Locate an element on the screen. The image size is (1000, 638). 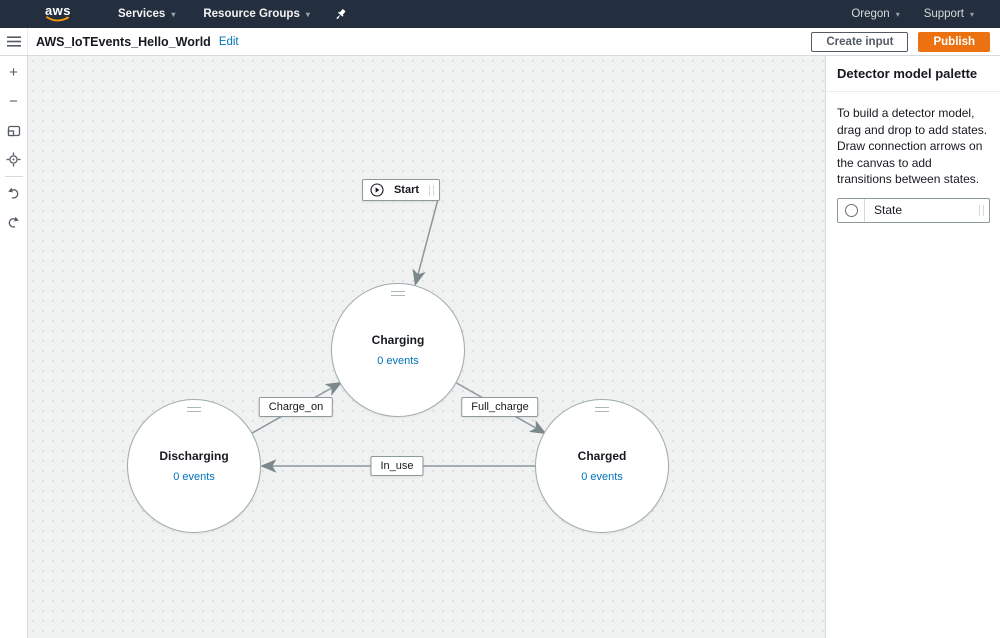
state-name: Discharging is located at coordinates (194, 456).